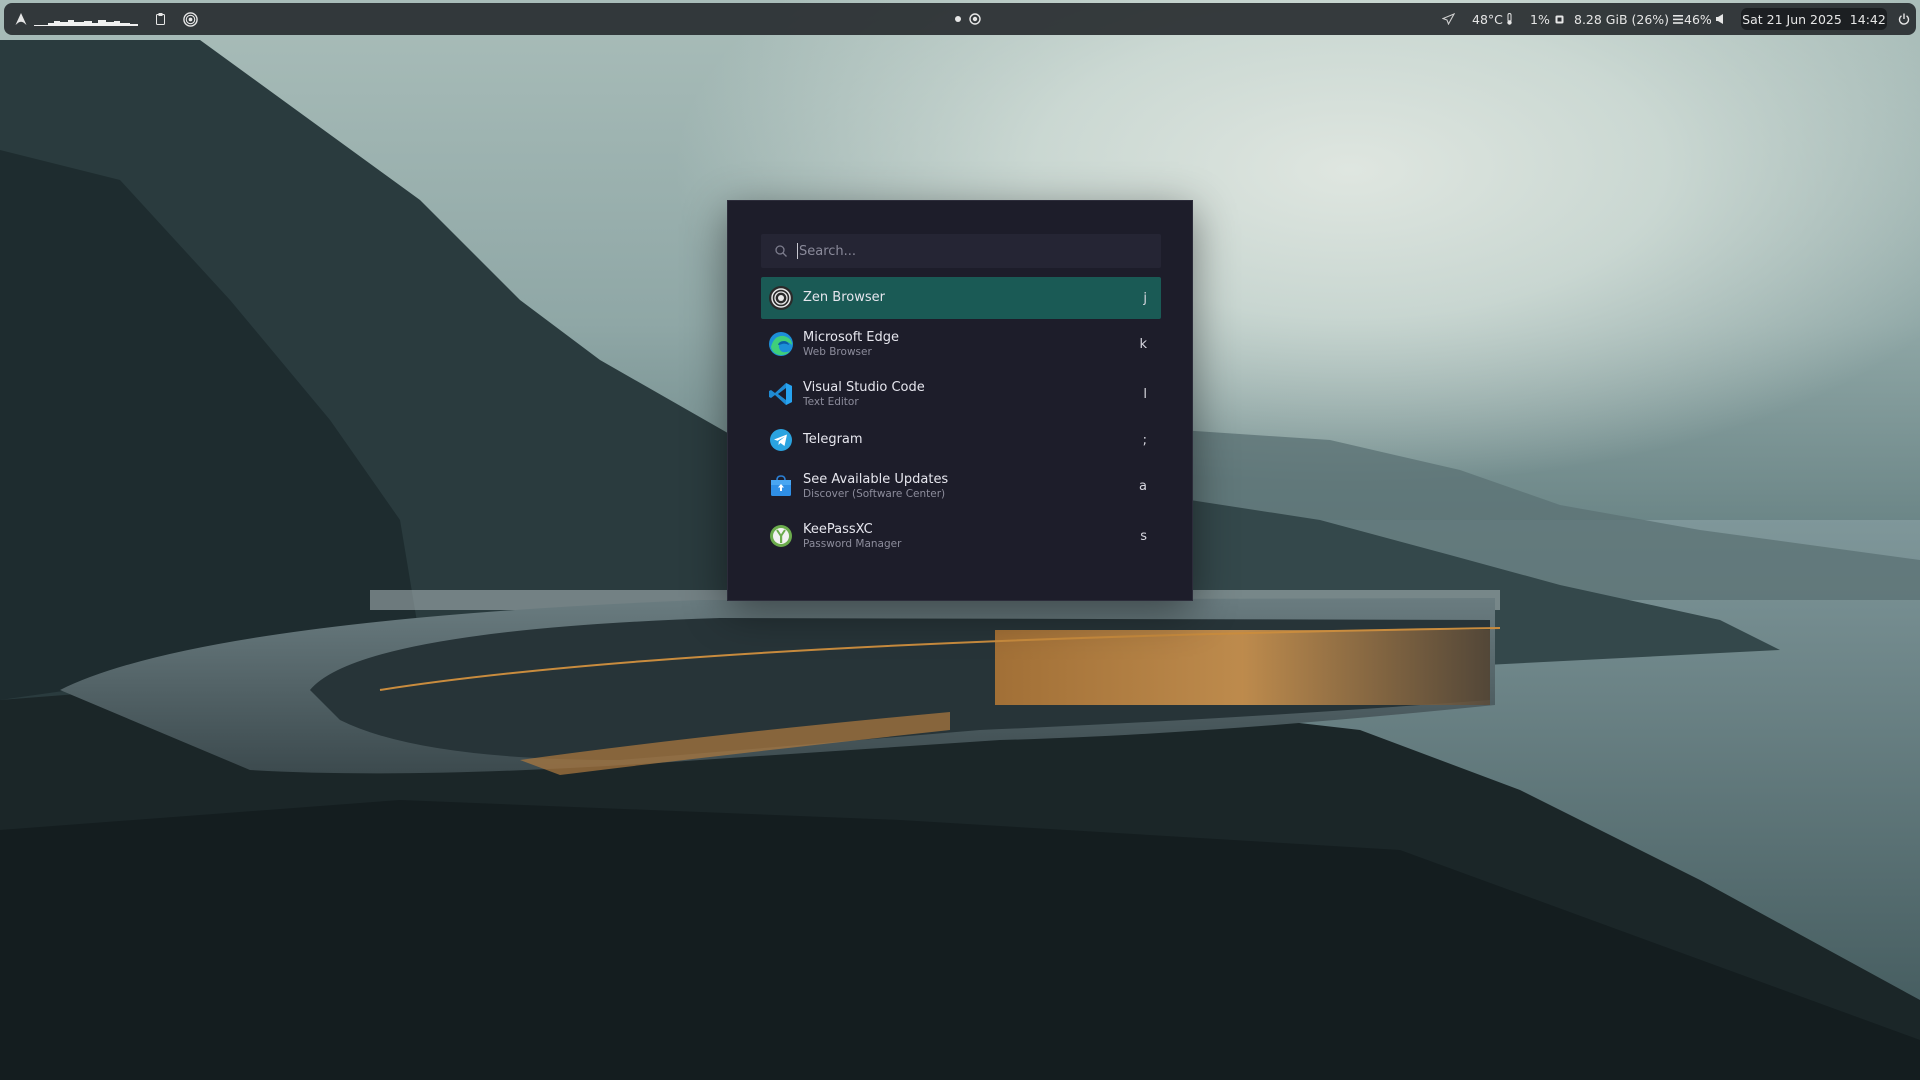  What do you see at coordinates (961, 440) in the screenshot?
I see `launcher-item-telegram: Telegram ;` at bounding box center [961, 440].